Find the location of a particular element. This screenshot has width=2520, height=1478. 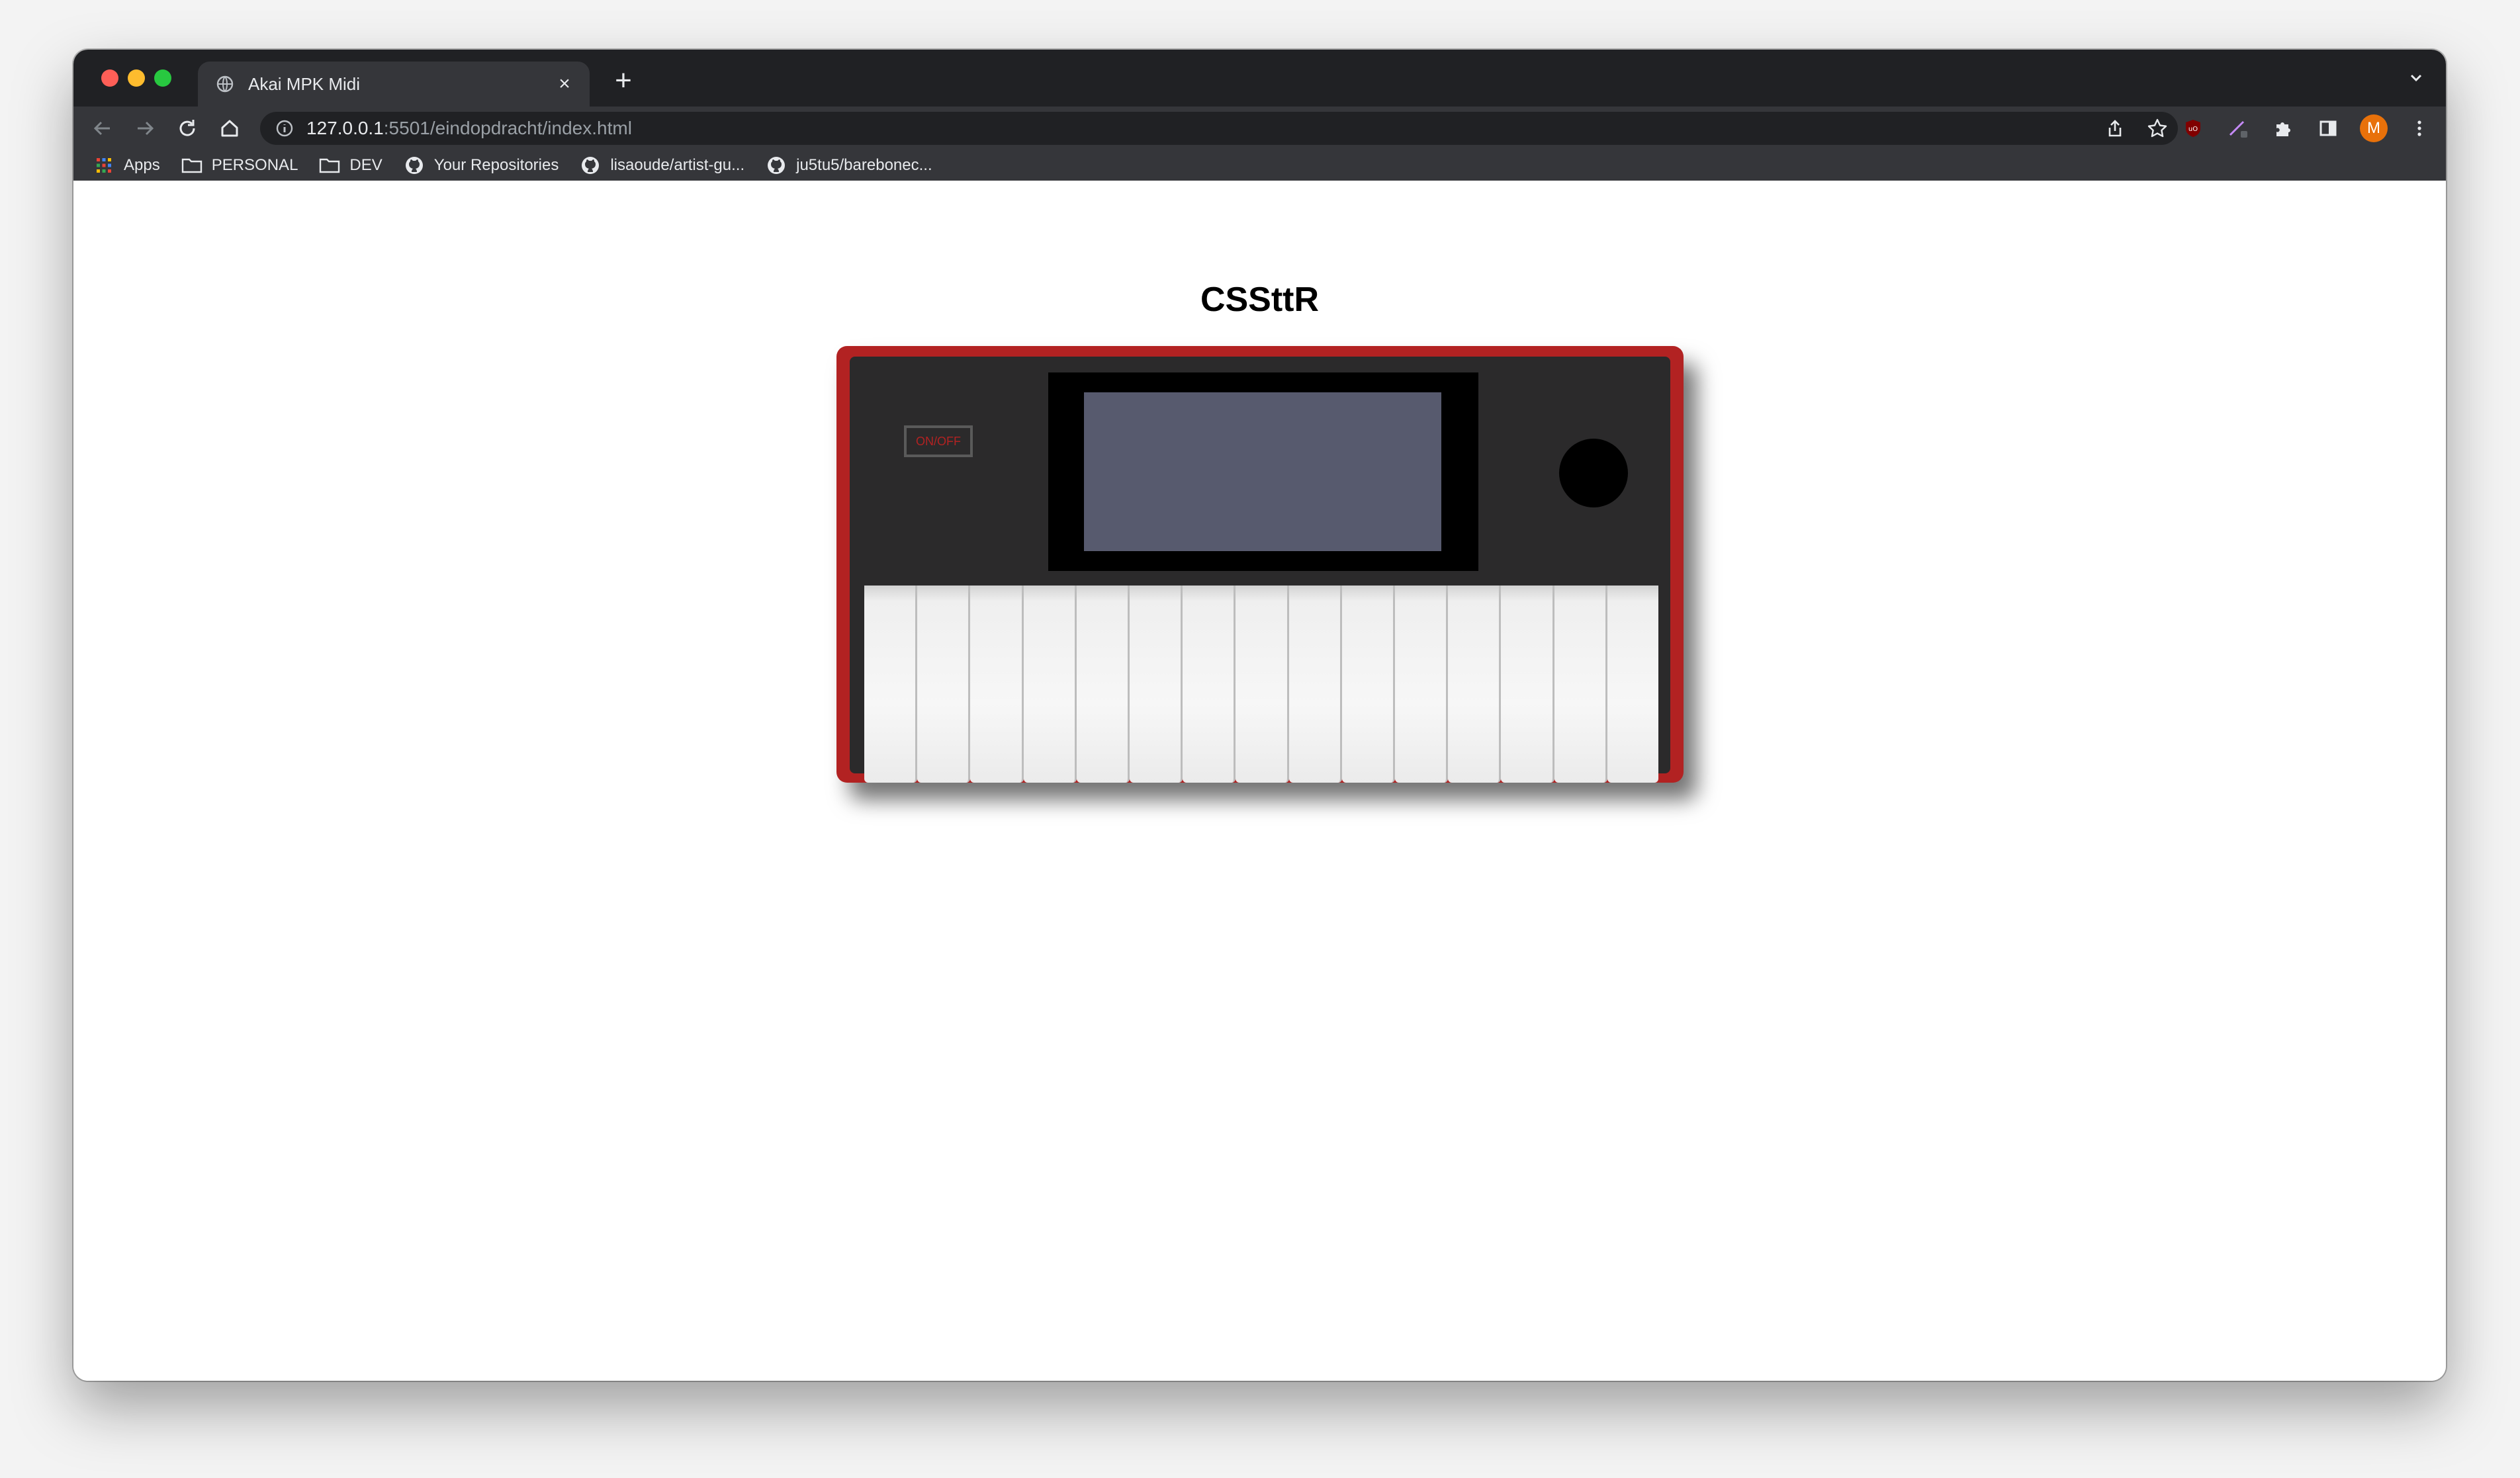

more-vertical-icon is located at coordinates (2419, 128).